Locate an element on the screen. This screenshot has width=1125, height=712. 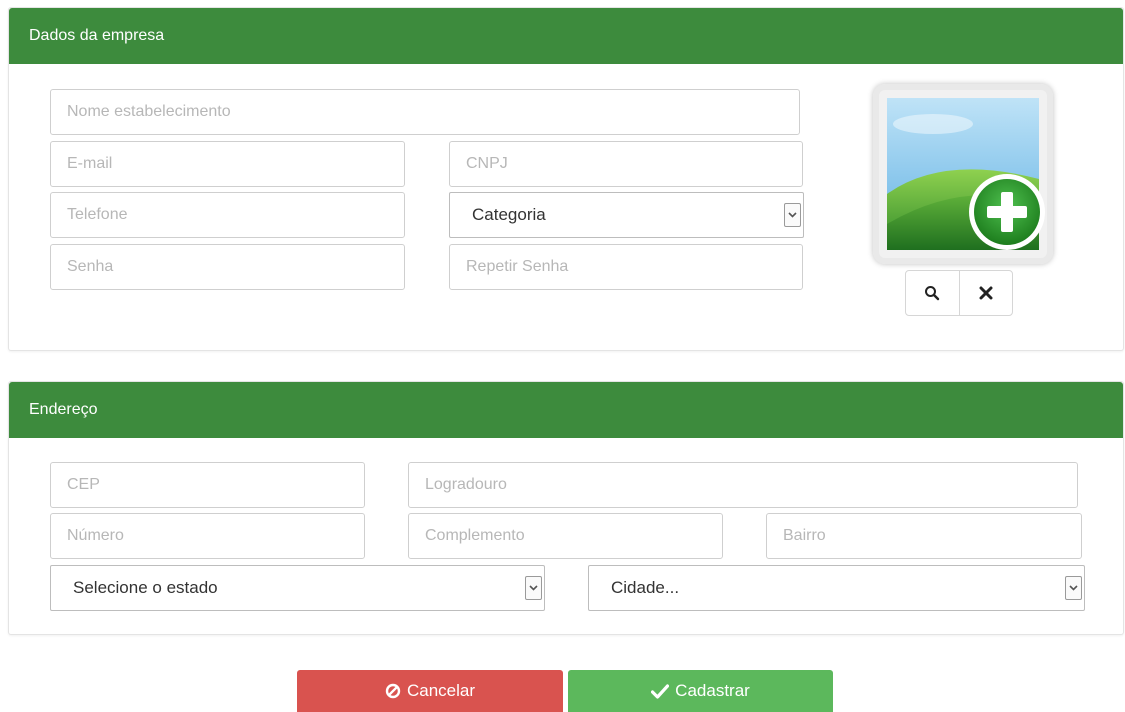
phone-input is located at coordinates (227, 215).